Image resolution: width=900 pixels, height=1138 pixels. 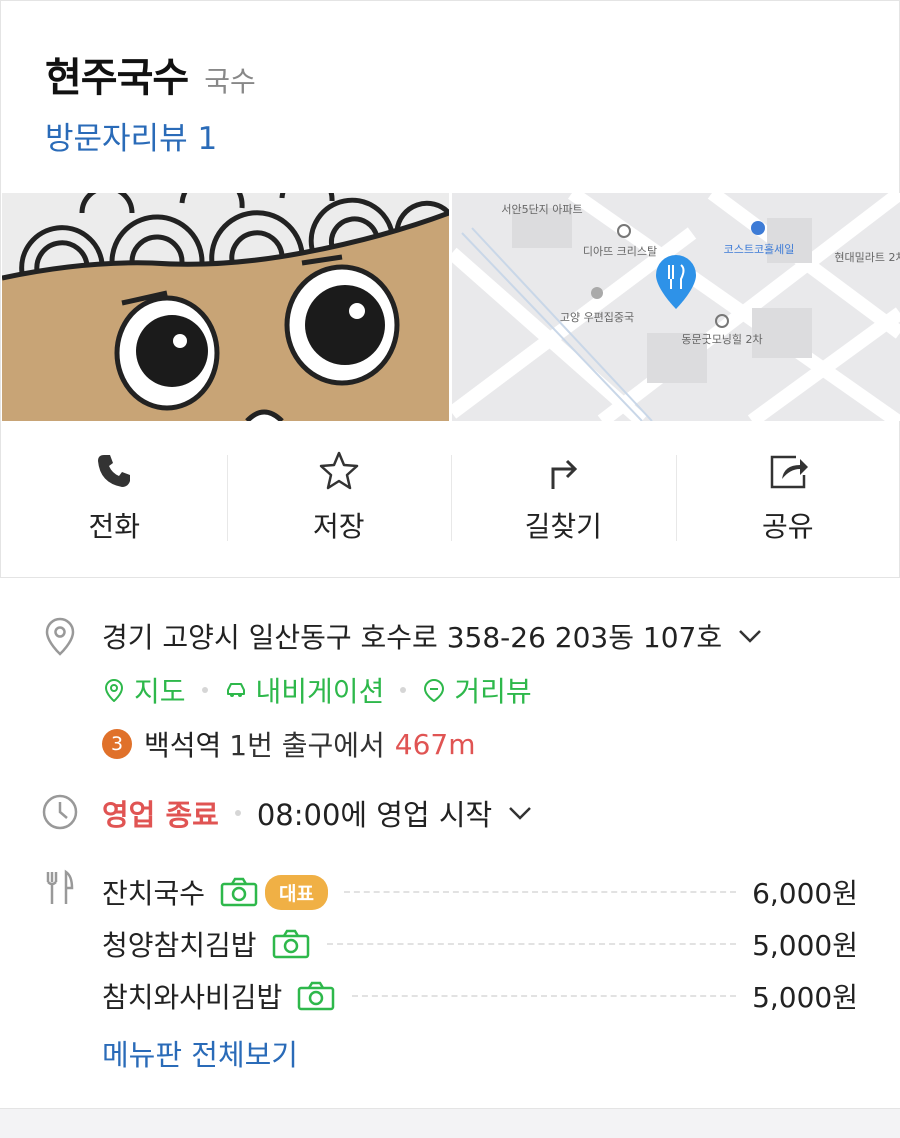 What do you see at coordinates (787, 499) in the screenshot?
I see `share-button: 공유` at bounding box center [787, 499].